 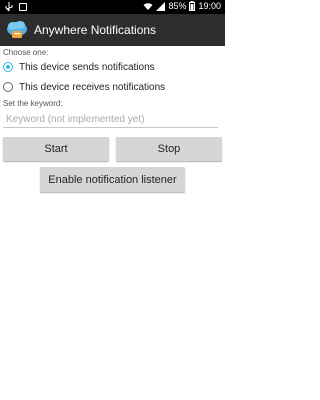 What do you see at coordinates (112, 179) in the screenshot?
I see `enable-notification-listener-button: Enable notification listener` at bounding box center [112, 179].